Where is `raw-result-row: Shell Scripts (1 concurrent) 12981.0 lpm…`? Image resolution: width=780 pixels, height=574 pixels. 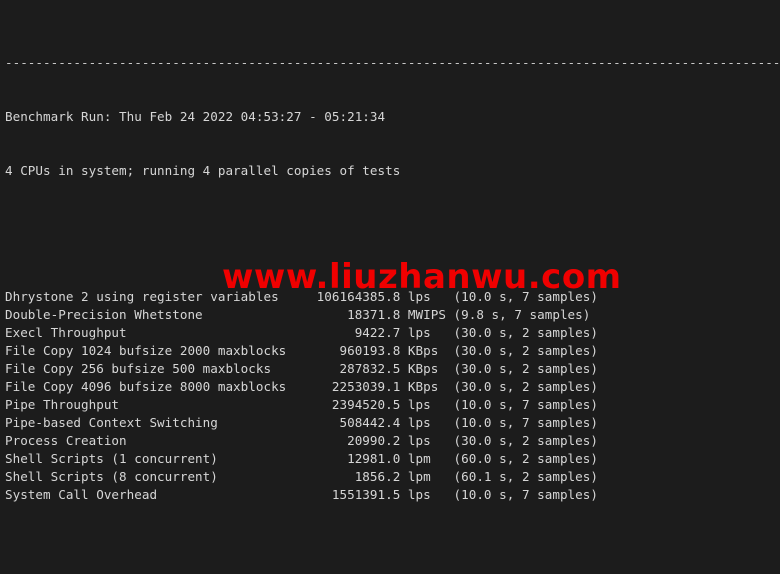
raw-result-row: Shell Scripts (1 concurrent) 12981.0 lpm… is located at coordinates (301, 458).